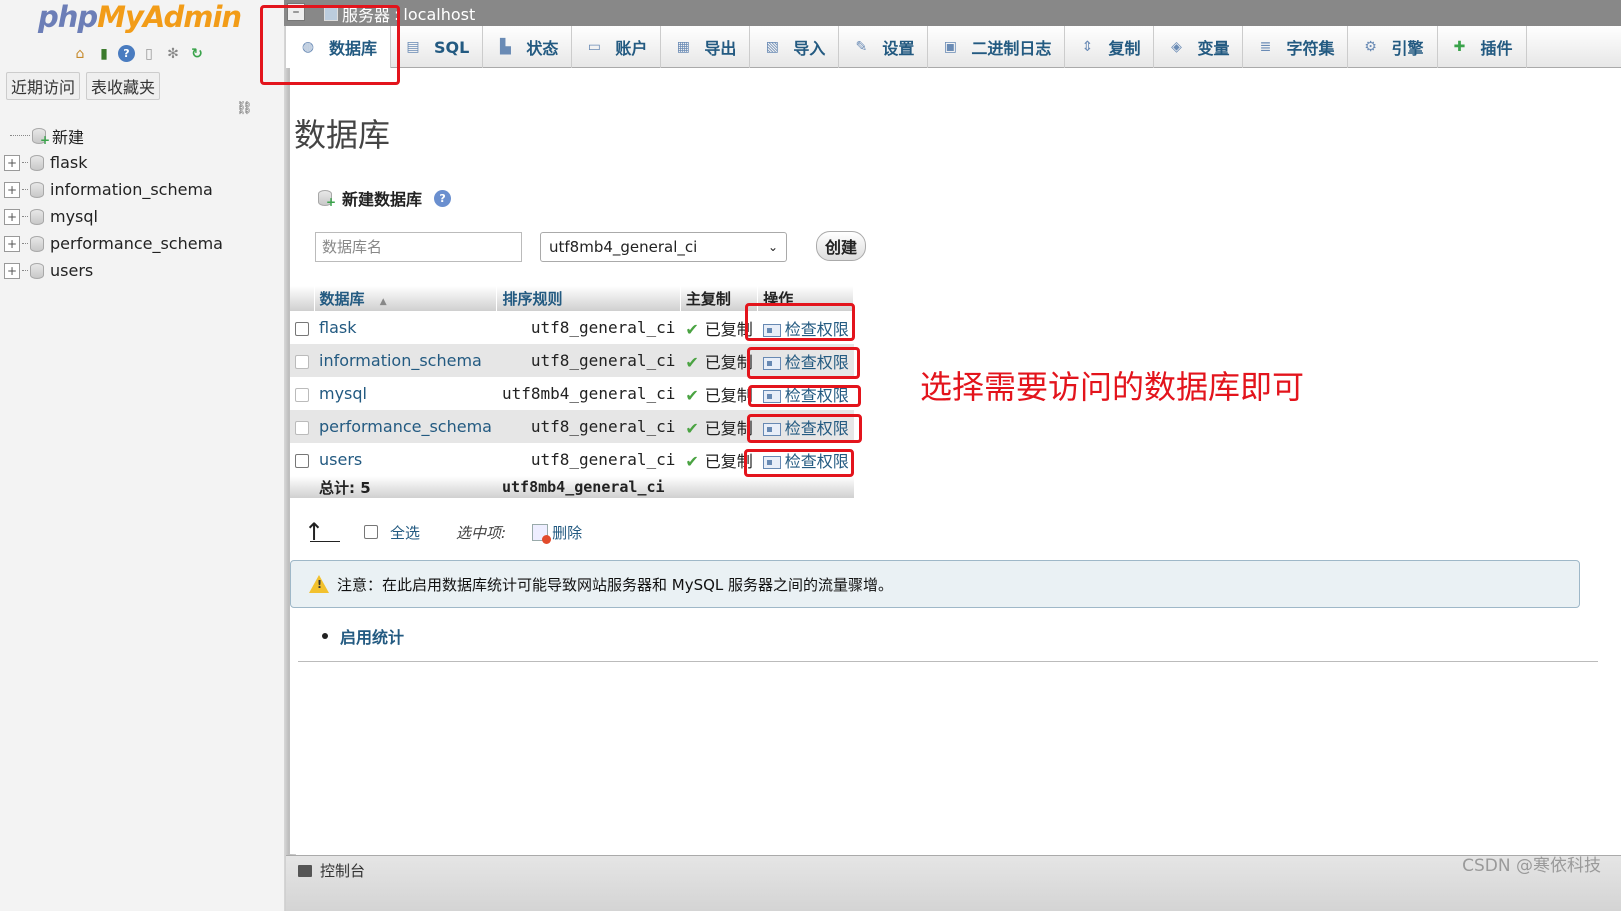 This screenshot has width=1621, height=911. What do you see at coordinates (443, 532) in the screenshot?
I see `bulk-actions: ↑ 全选 选中项: 删除` at bounding box center [443, 532].